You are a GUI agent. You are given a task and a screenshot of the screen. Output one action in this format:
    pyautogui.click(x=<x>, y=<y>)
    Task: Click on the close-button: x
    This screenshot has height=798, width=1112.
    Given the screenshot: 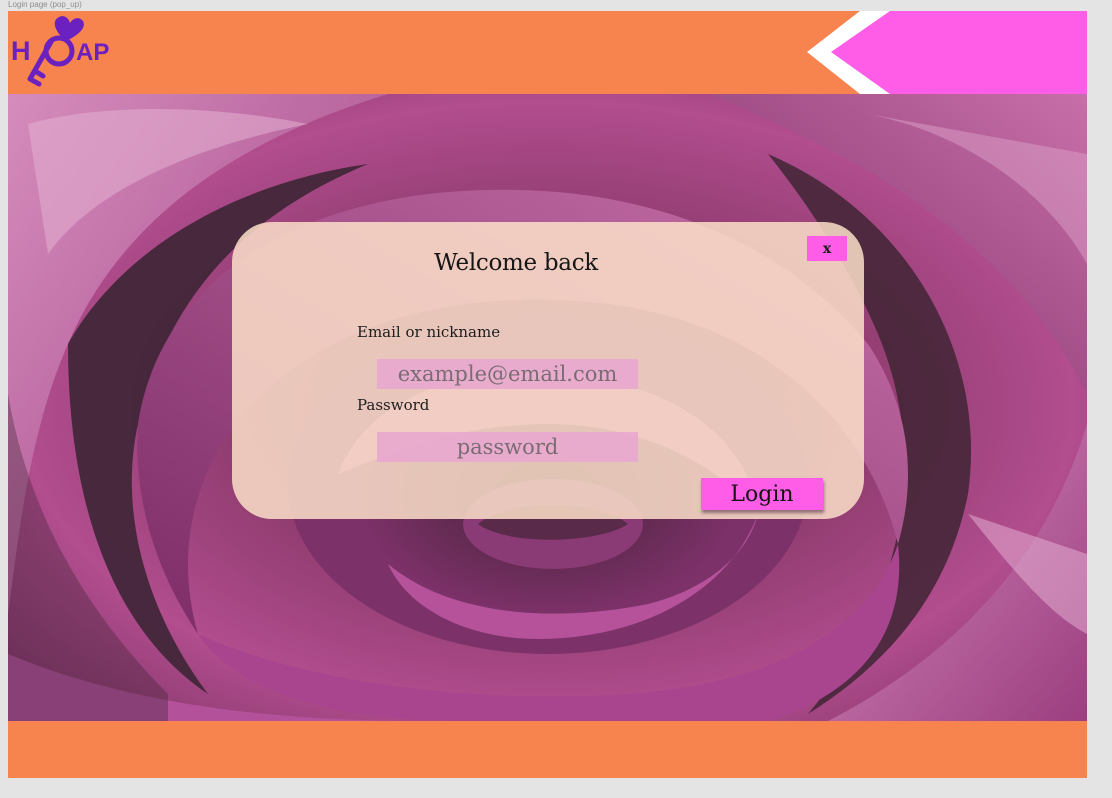 What is the action you would take?
    pyautogui.click(x=827, y=248)
    